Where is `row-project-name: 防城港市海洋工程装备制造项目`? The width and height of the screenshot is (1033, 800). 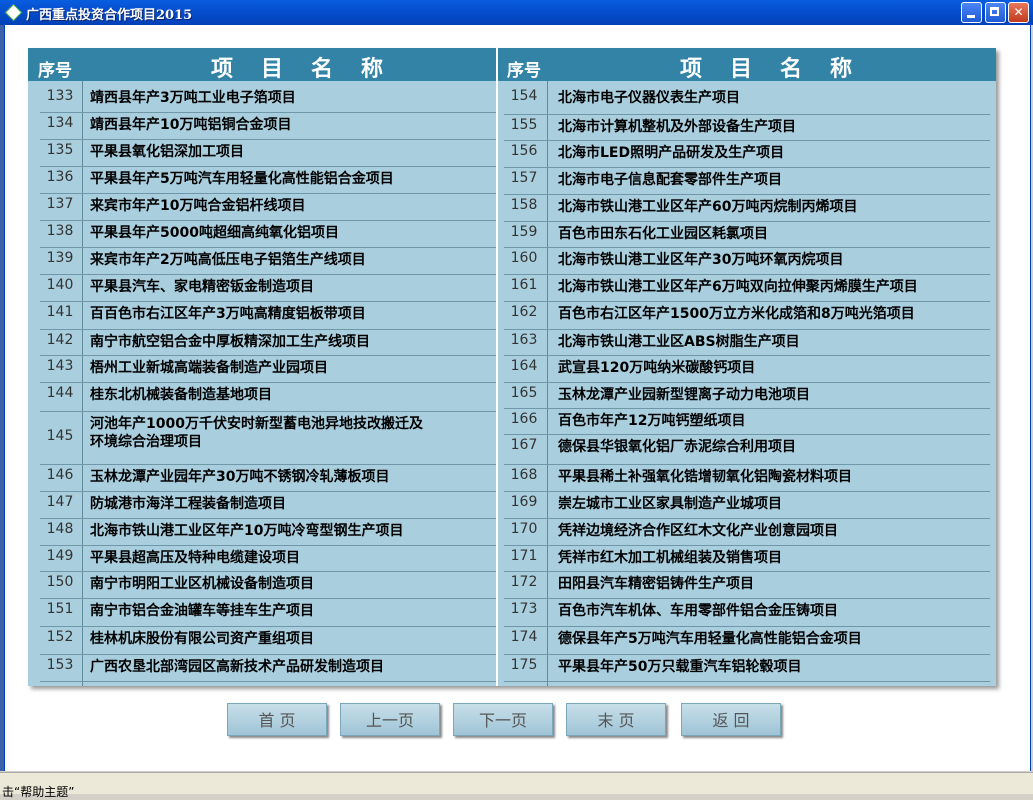 row-project-name: 防城港市海洋工程装备制造项目 is located at coordinates (188, 504).